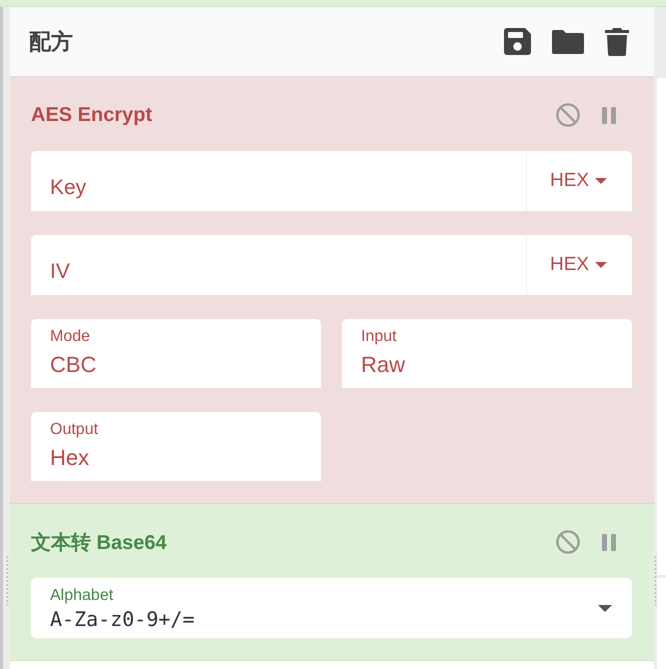  What do you see at coordinates (99, 543) in the screenshot?
I see `operation-title: 文本转 Base64` at bounding box center [99, 543].